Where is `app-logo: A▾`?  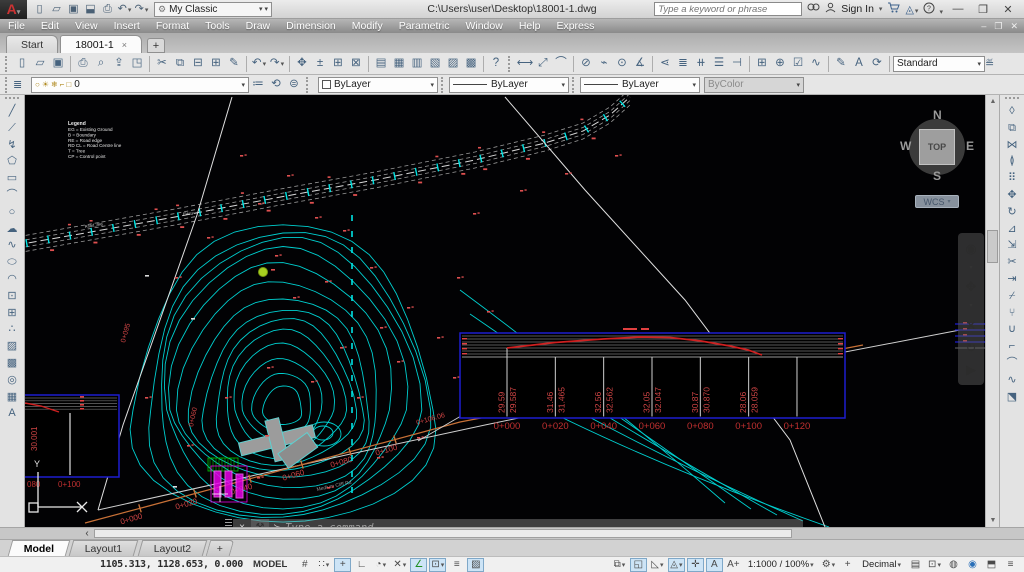
app-logo: A▾ is located at coordinates (13, 9).